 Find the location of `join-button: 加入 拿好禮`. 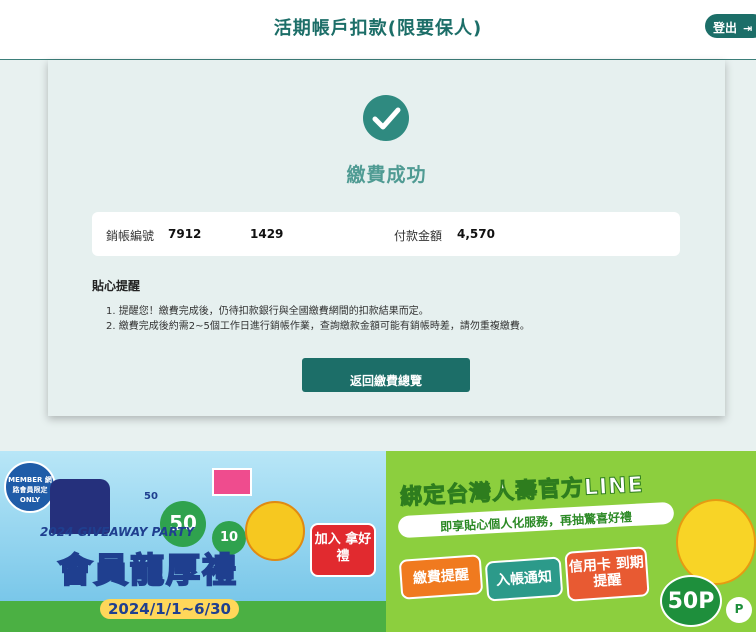

join-button: 加入 拿好禮 is located at coordinates (343, 550).